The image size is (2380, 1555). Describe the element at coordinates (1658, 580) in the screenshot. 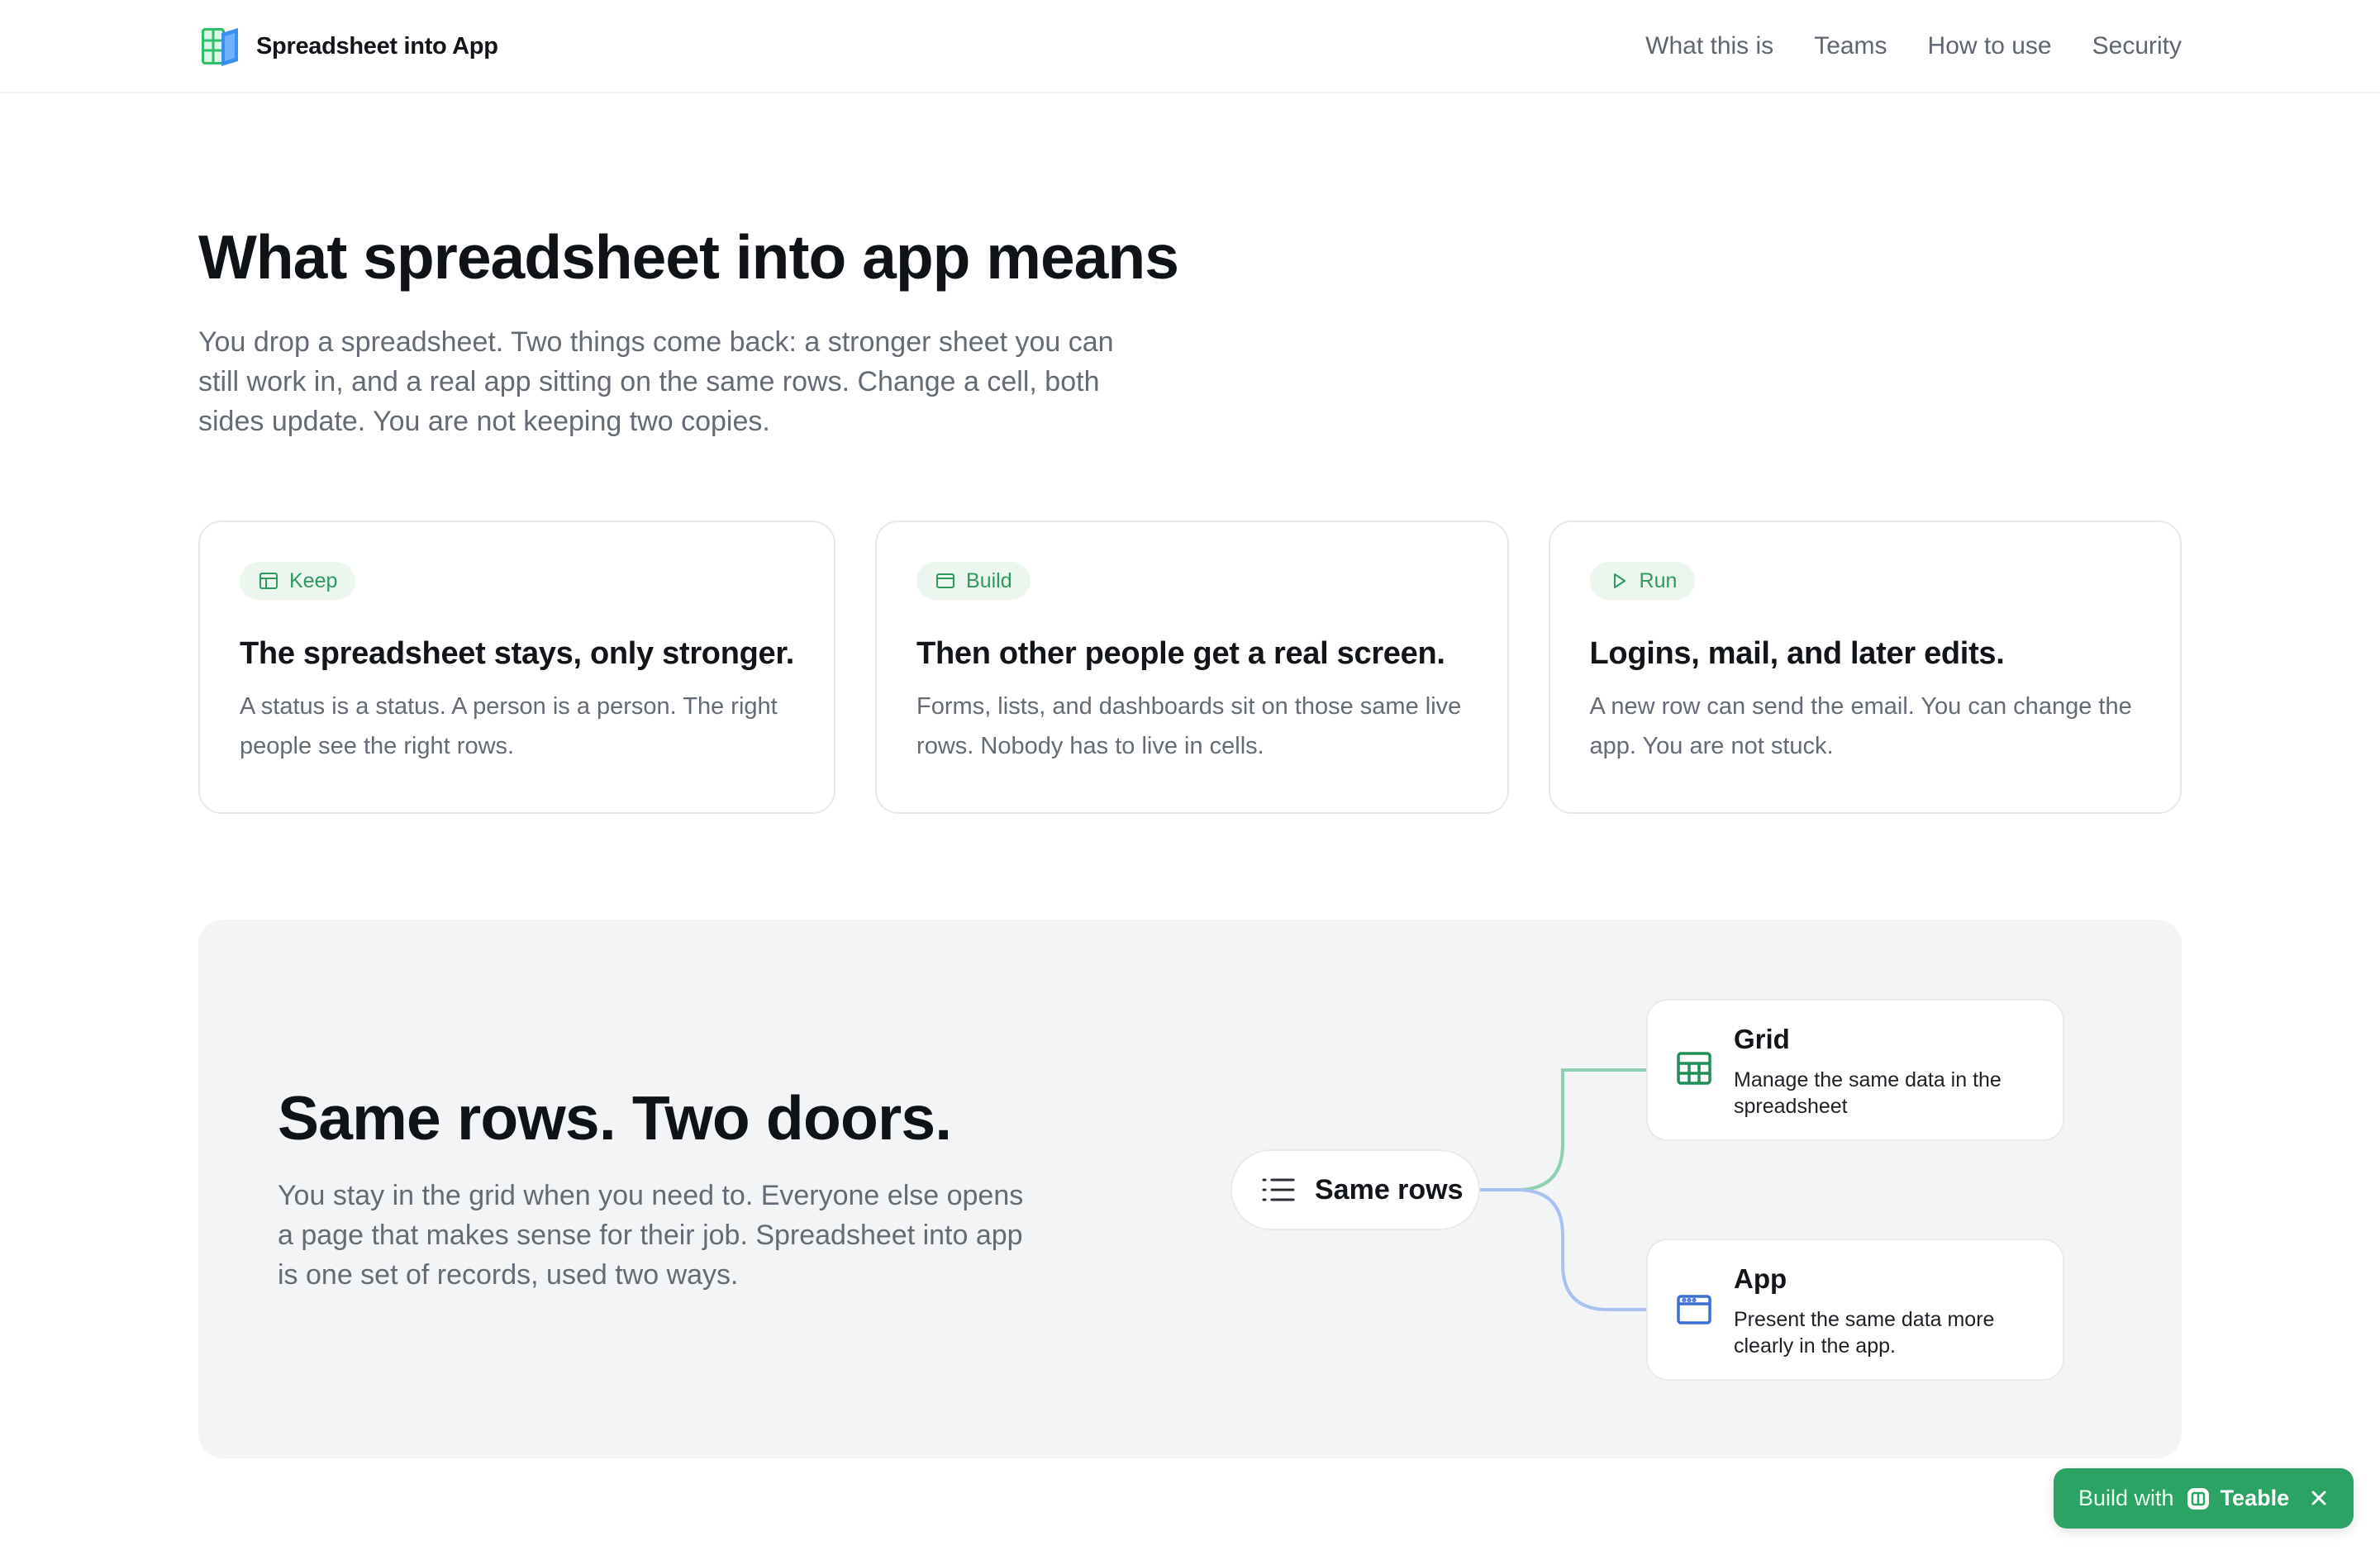

I see `tag-label: Run` at that location.